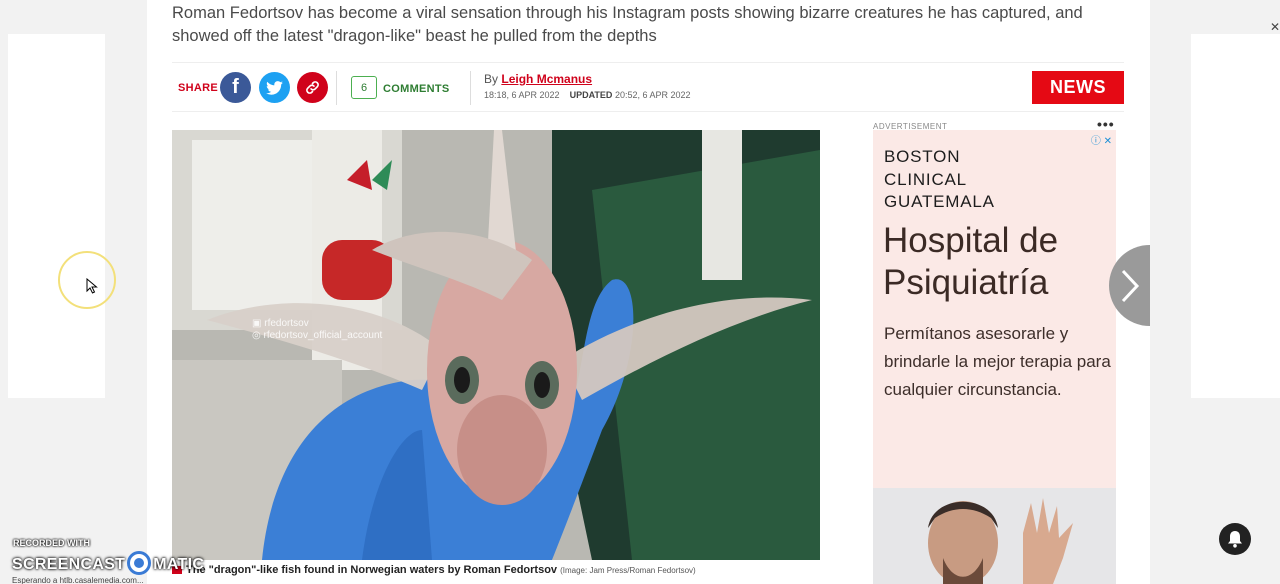 The width and height of the screenshot is (1280, 584). Describe the element at coordinates (970, 262) in the screenshot. I see `ad-headline: Hospital de Psiquiatría` at that location.